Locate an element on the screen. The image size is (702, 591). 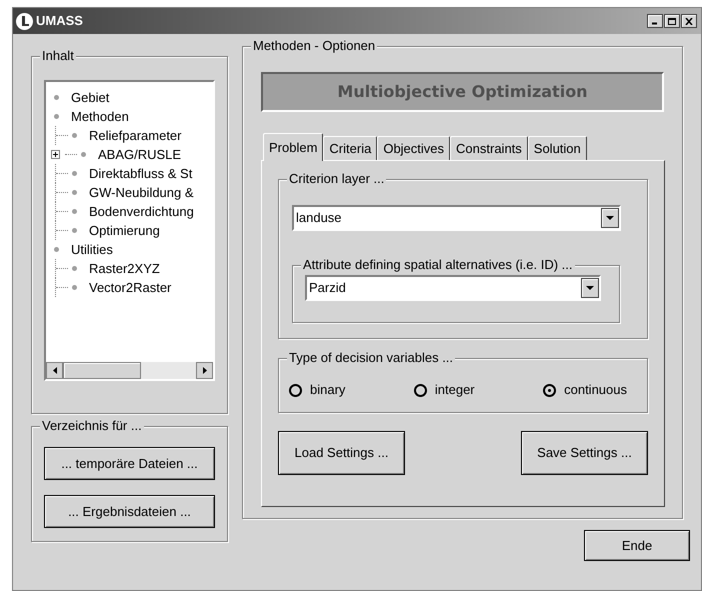
tree-view: Gebiet Methoden Reliefparameter ABAG/RUSLE Direktabfluss & St GW-Neubildung & Bodenverdichtung Optimierung Utilities Raster2XYZ Vector2Raster is located at coordinates (129, 230).